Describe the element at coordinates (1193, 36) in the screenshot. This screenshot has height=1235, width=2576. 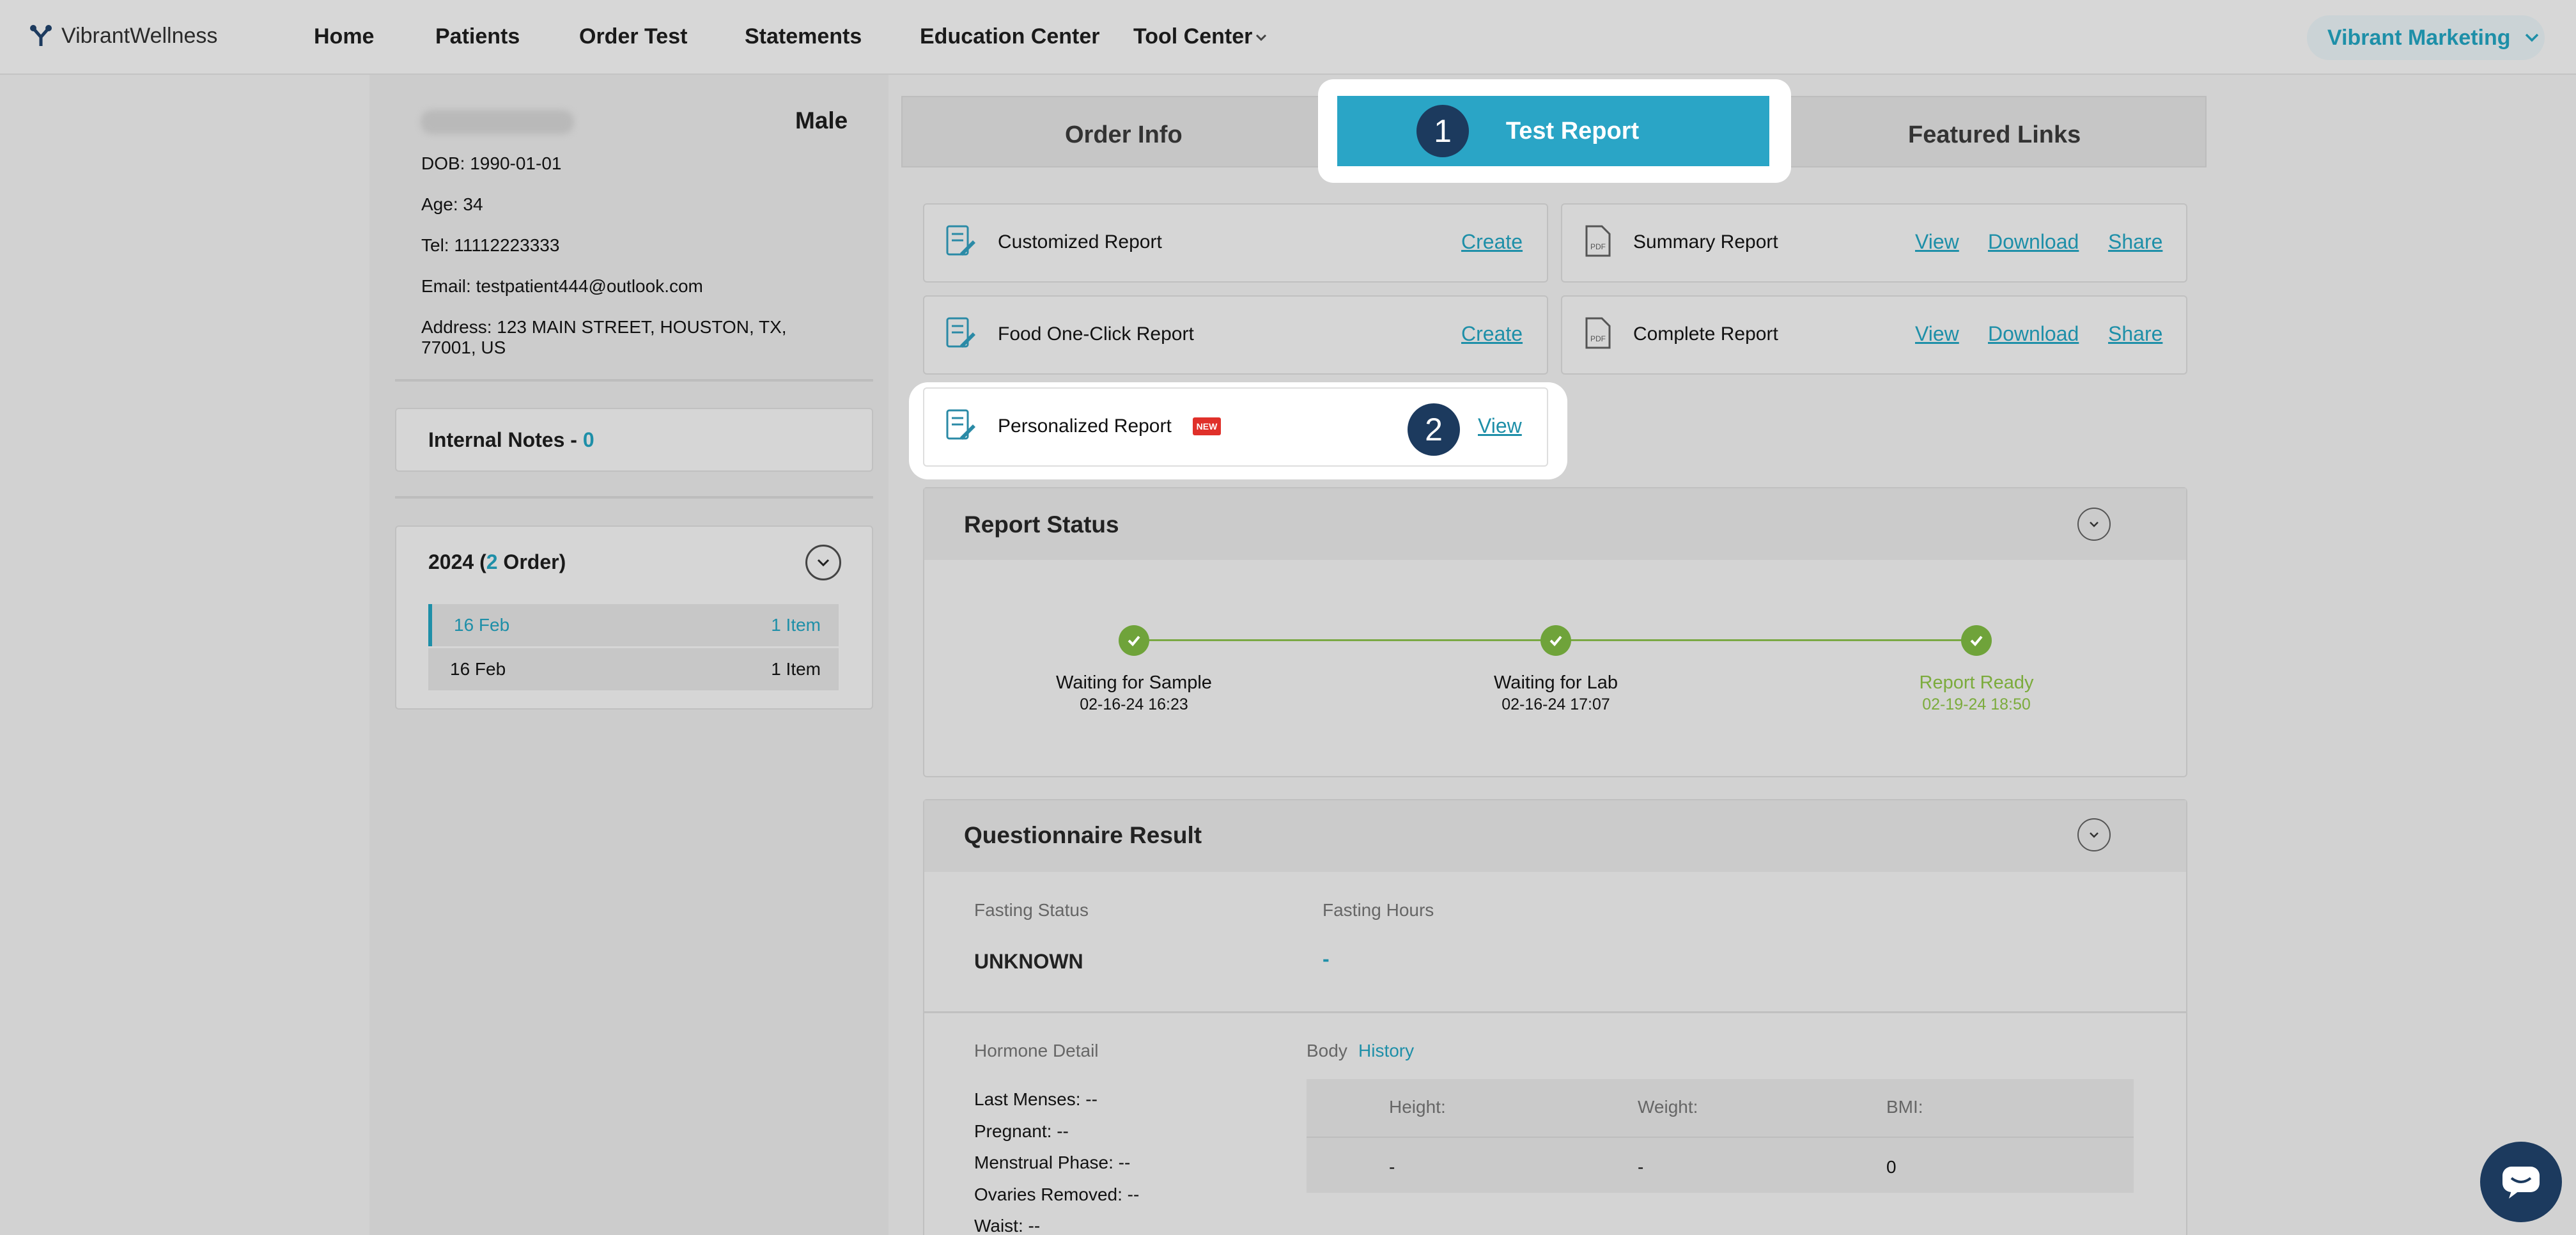
I see `nav-tool-center: Tool Center` at that location.